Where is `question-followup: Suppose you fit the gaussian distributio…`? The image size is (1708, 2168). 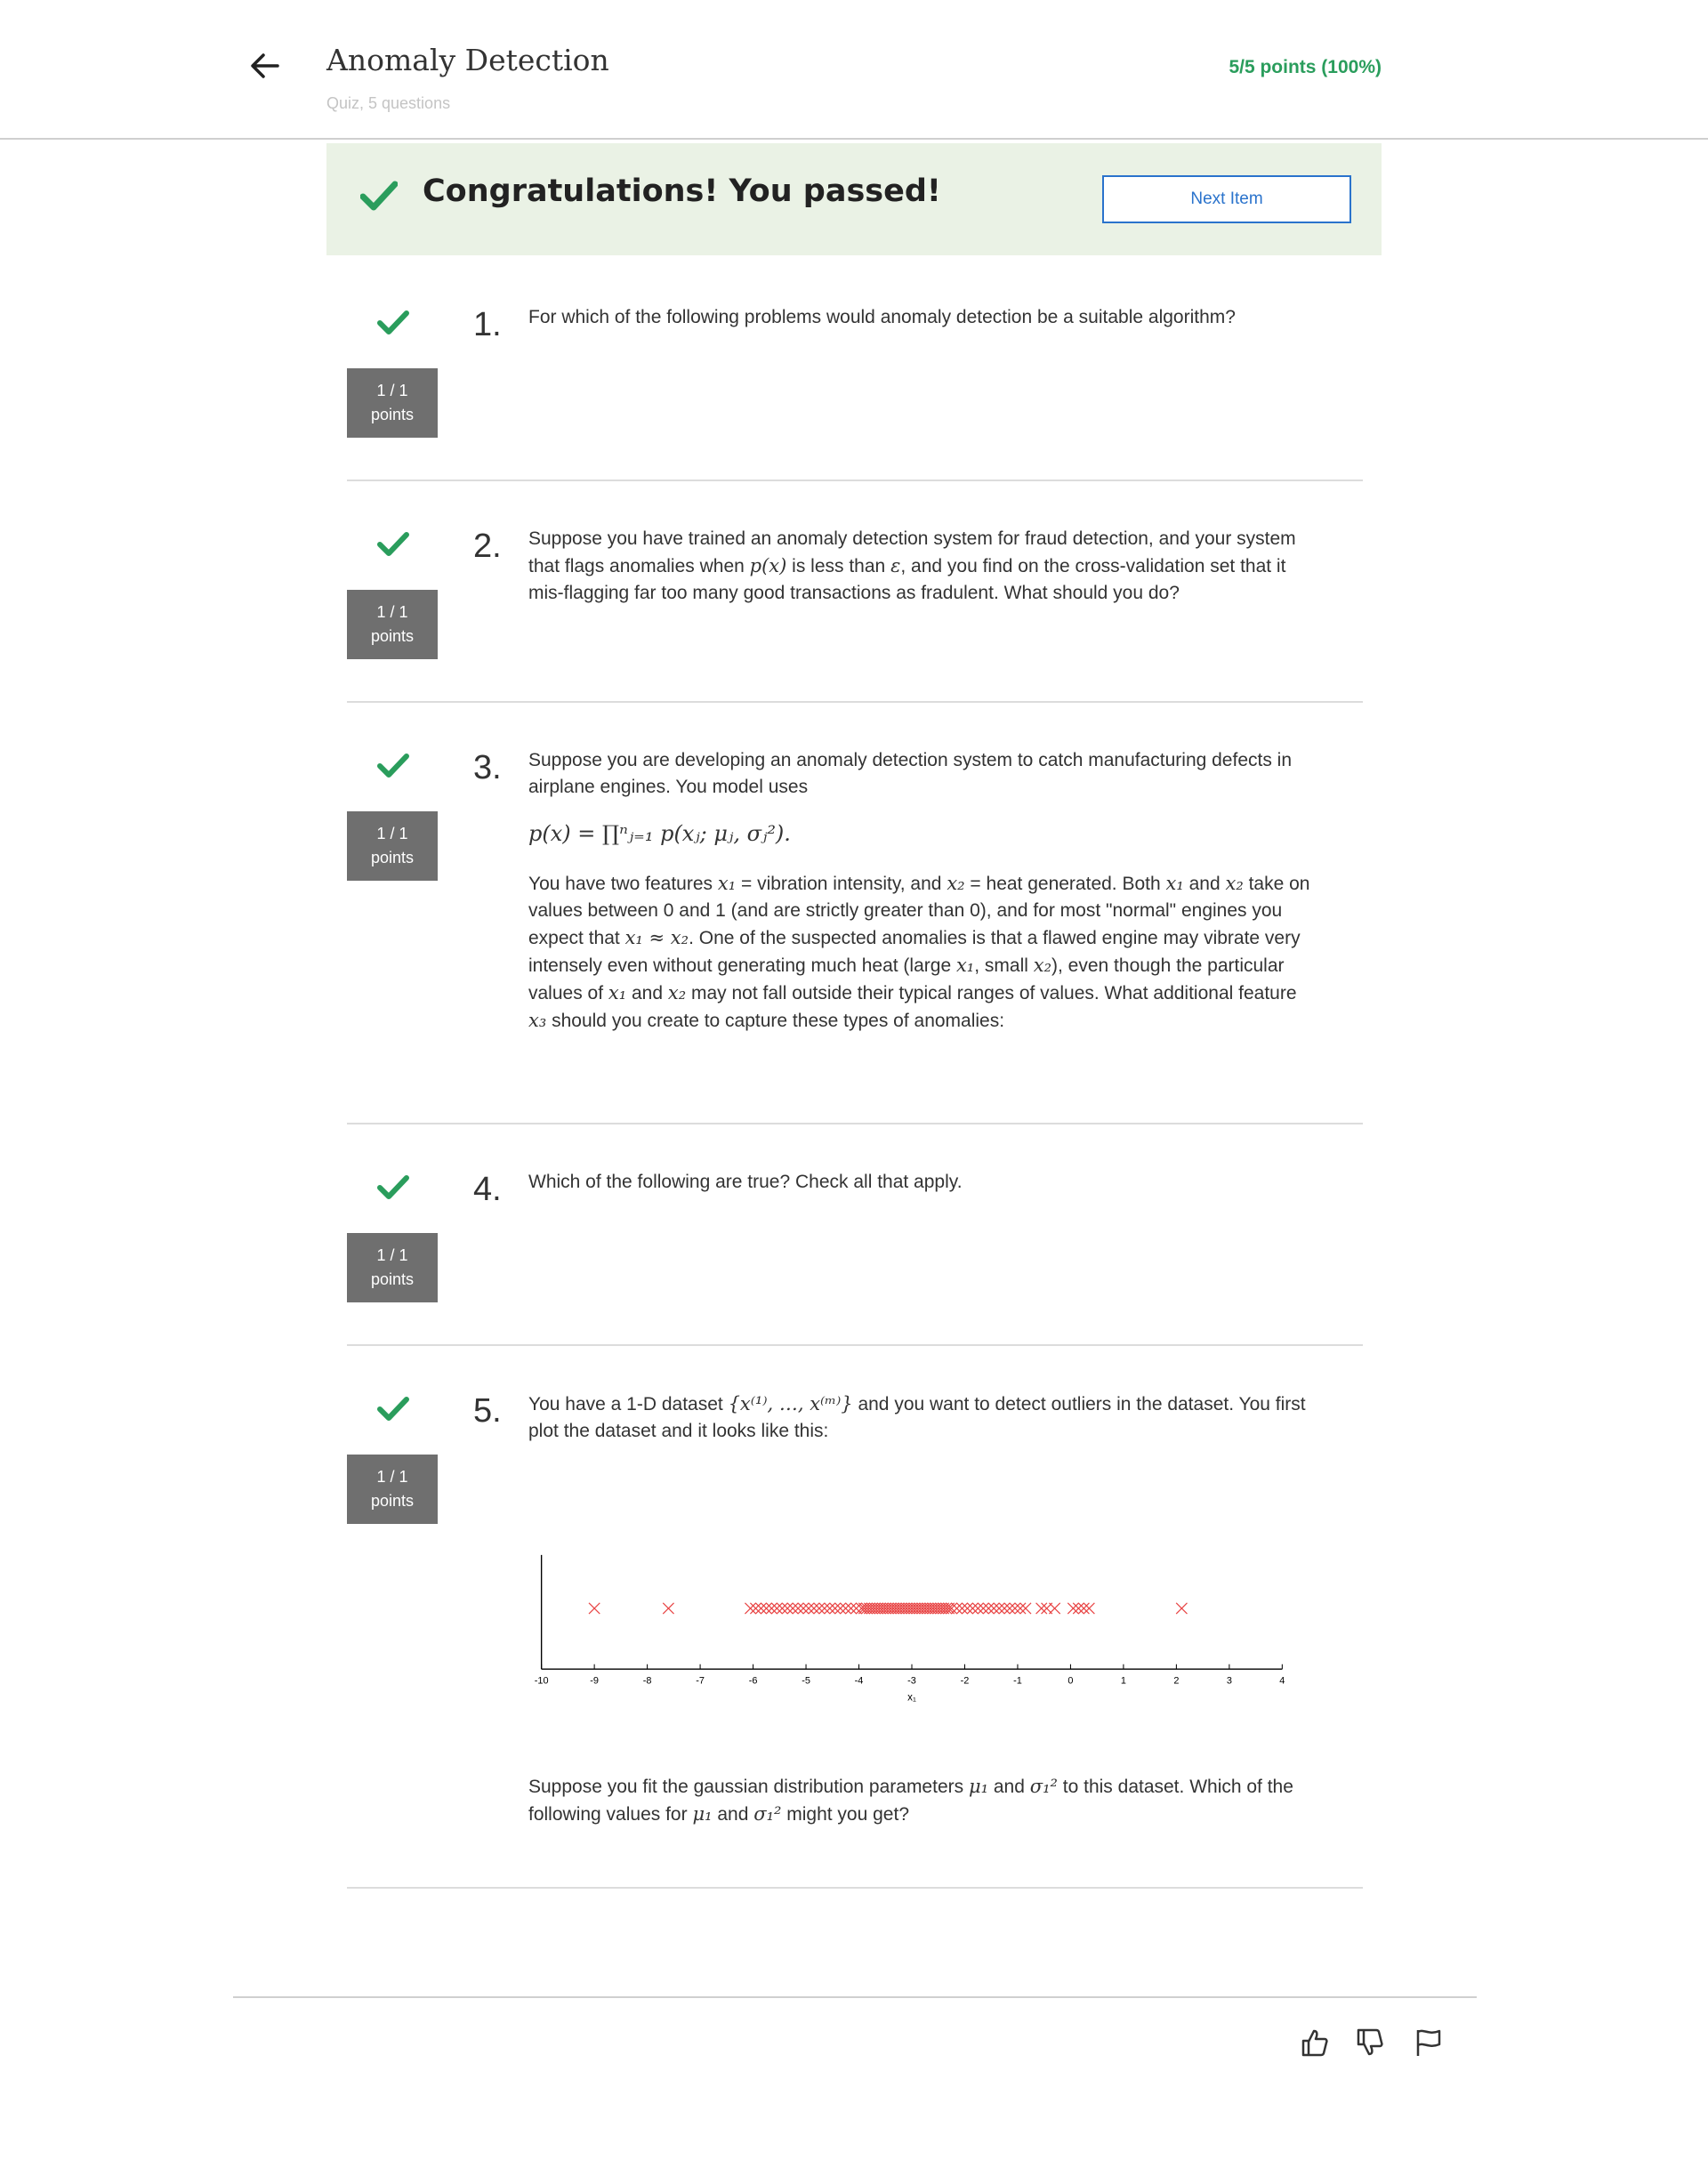 question-followup: Suppose you fit the gaussian distributio… is located at coordinates (922, 1801).